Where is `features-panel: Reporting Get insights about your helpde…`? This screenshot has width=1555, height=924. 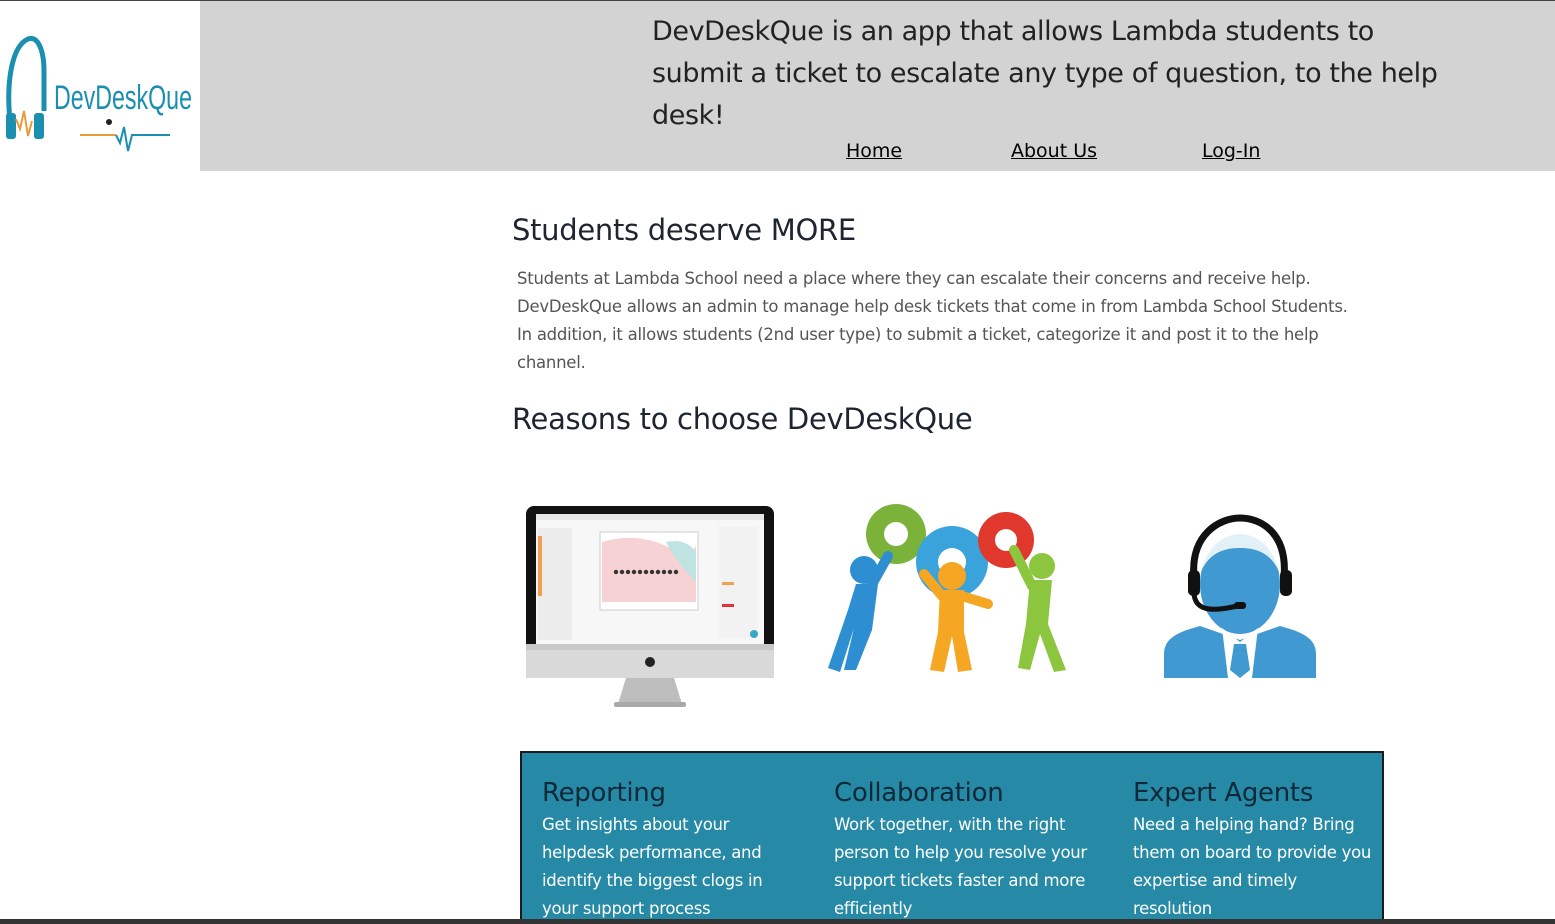 features-panel: Reporting Get insights about your helpde… is located at coordinates (952, 837).